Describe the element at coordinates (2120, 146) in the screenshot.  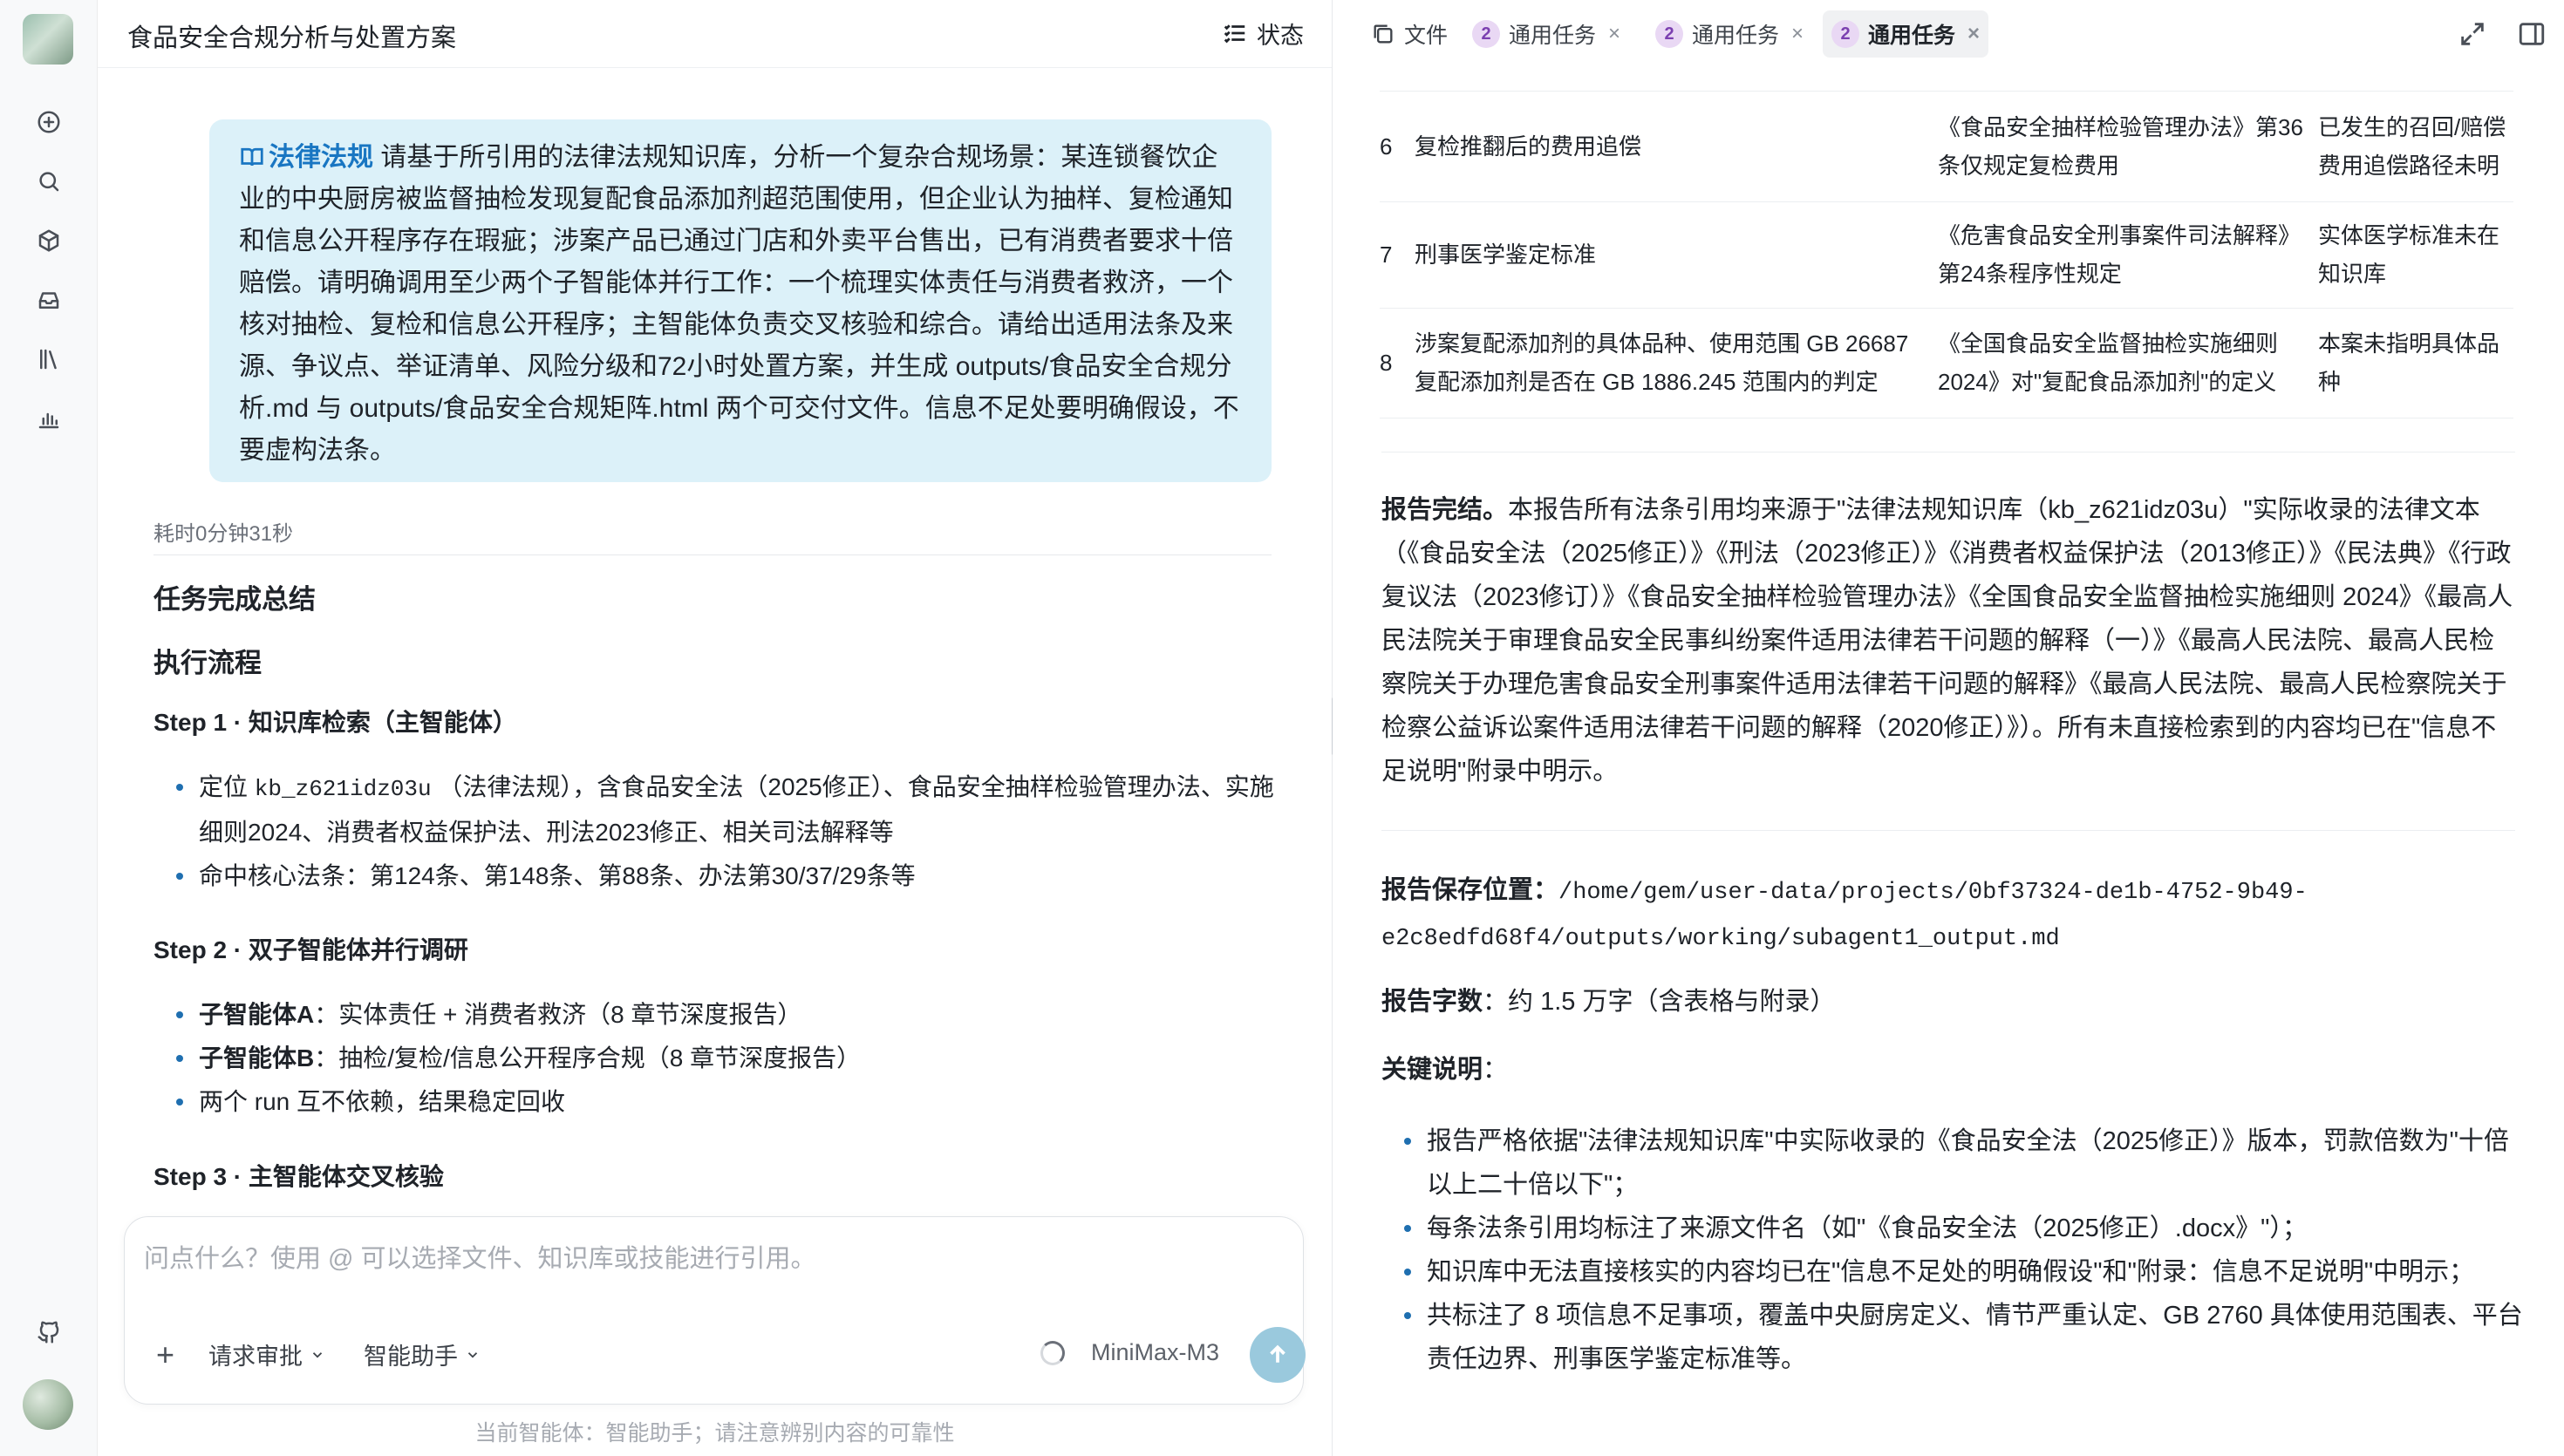
I see `row-basis: 《食品安全抽样检验管理办法》第36条仅规定复检费用` at that location.